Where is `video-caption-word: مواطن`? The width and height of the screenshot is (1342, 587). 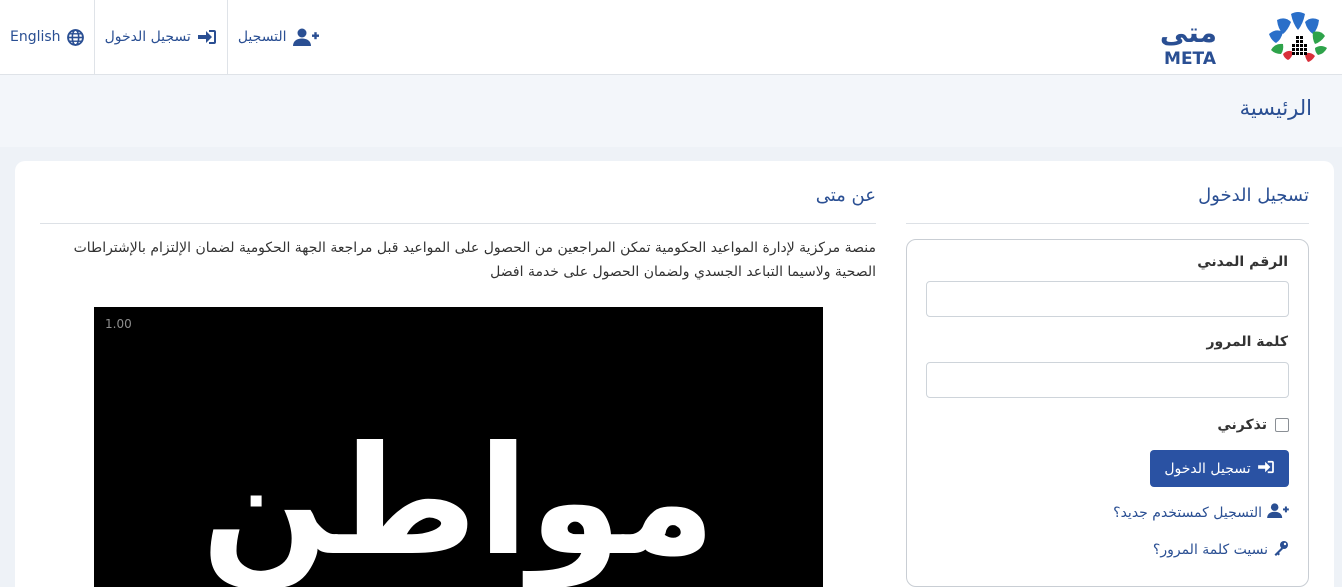
video-caption-word: مواطن is located at coordinates (458, 501).